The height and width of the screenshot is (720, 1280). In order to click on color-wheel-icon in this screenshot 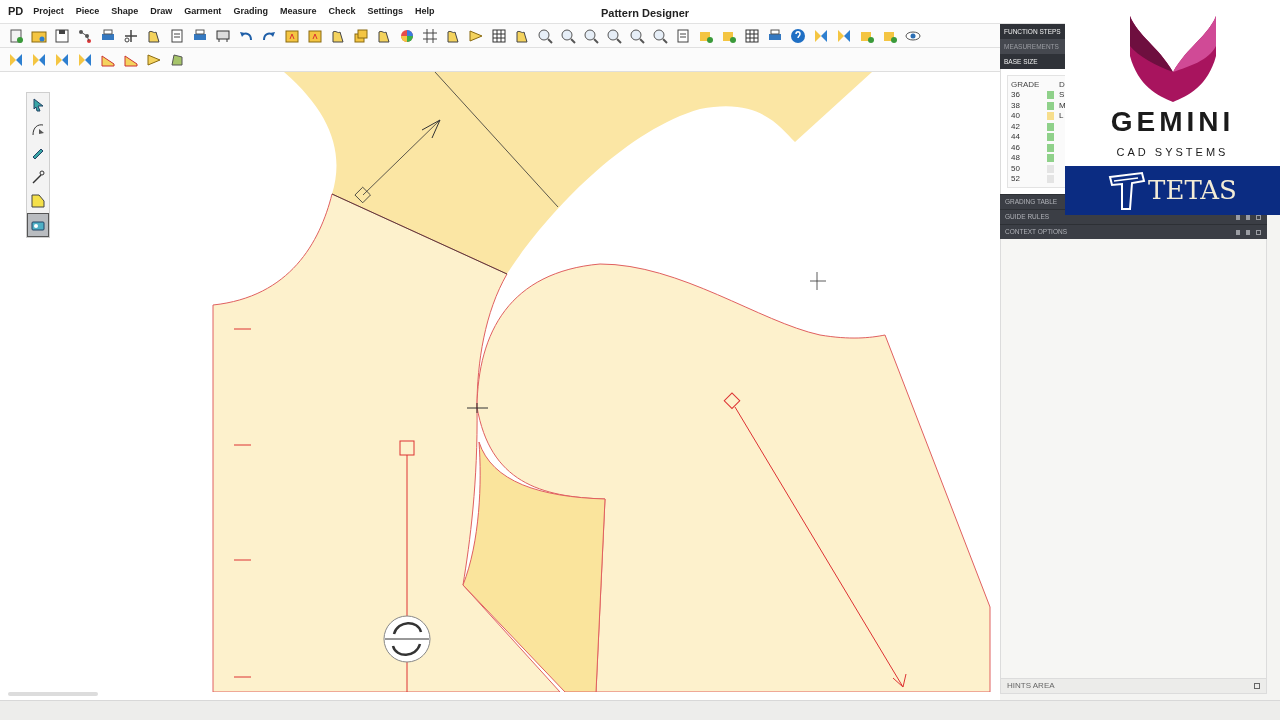, I will do `click(406, 35)`.